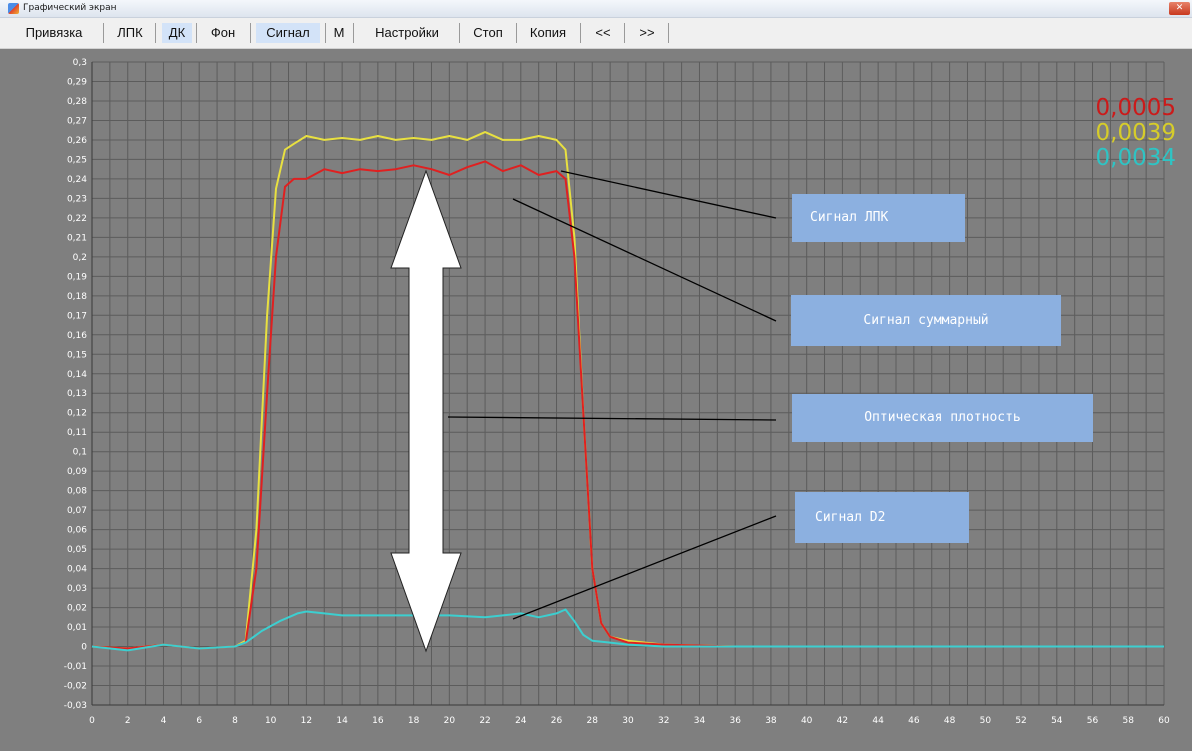 Image resolution: width=1192 pixels, height=751 pixels. Describe the element at coordinates (771, 721) in the screenshot. I see `x-tick-label: 38` at that location.